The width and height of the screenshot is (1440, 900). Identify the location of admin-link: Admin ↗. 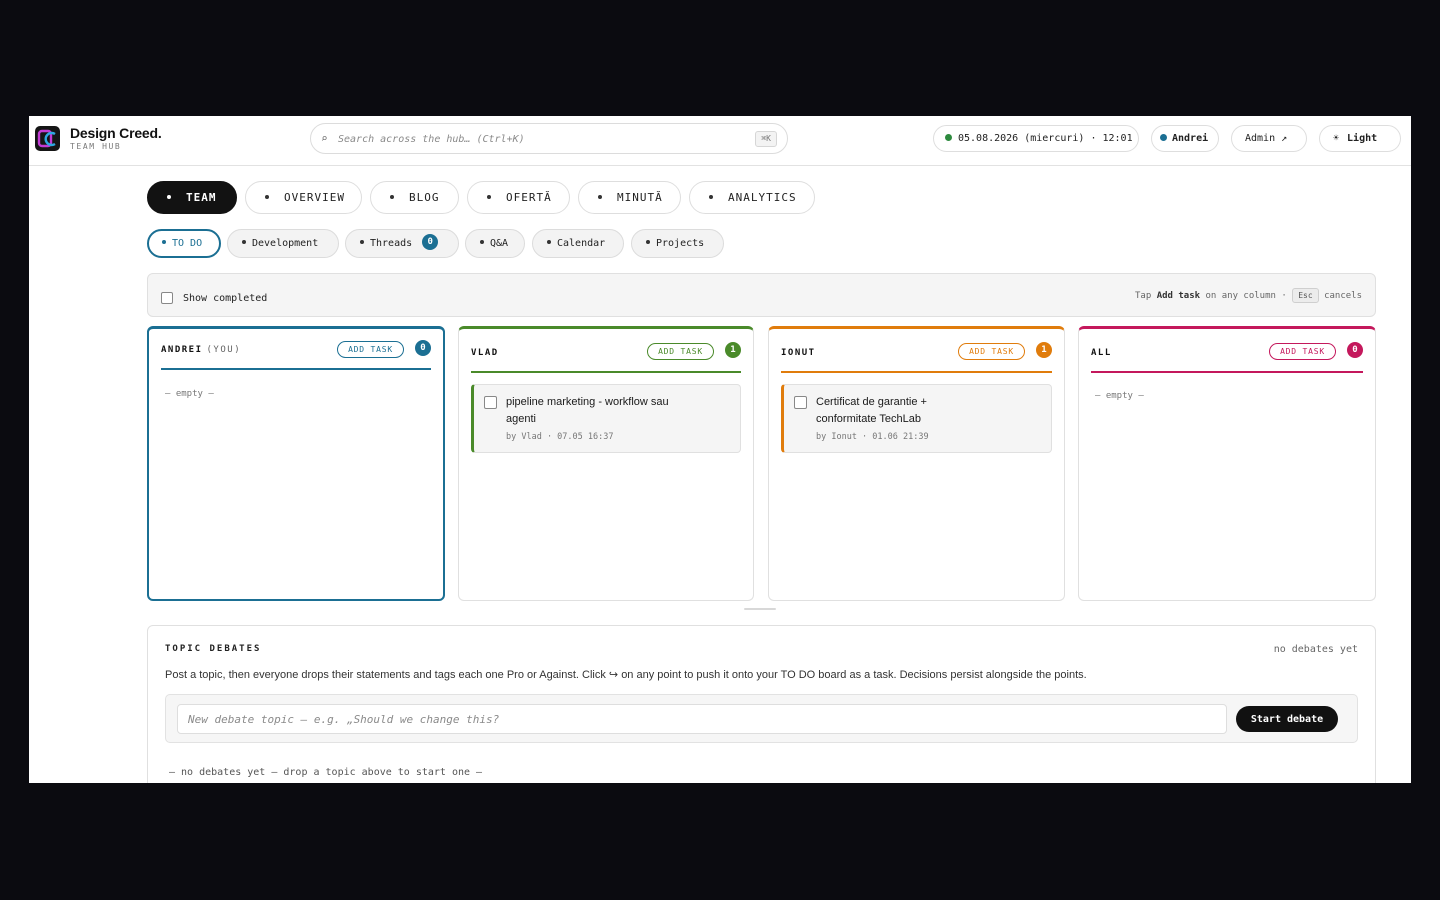
(1269, 138).